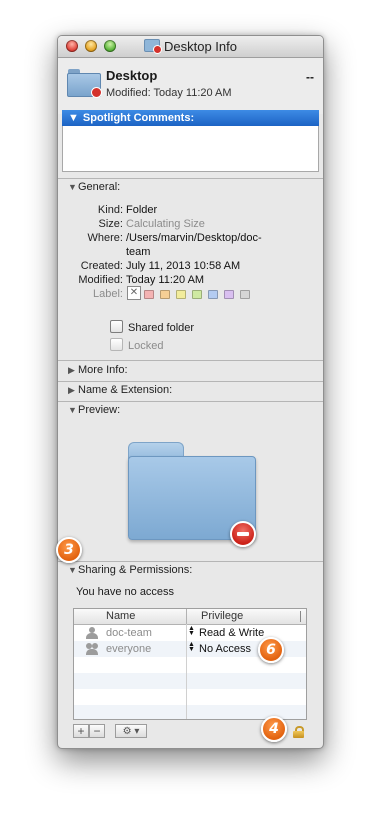 Image resolution: width=379 pixels, height=827 pixels. Describe the element at coordinates (219, 649) in the screenshot. I see `privilege-popup: ▲ ▼ No Access` at that location.